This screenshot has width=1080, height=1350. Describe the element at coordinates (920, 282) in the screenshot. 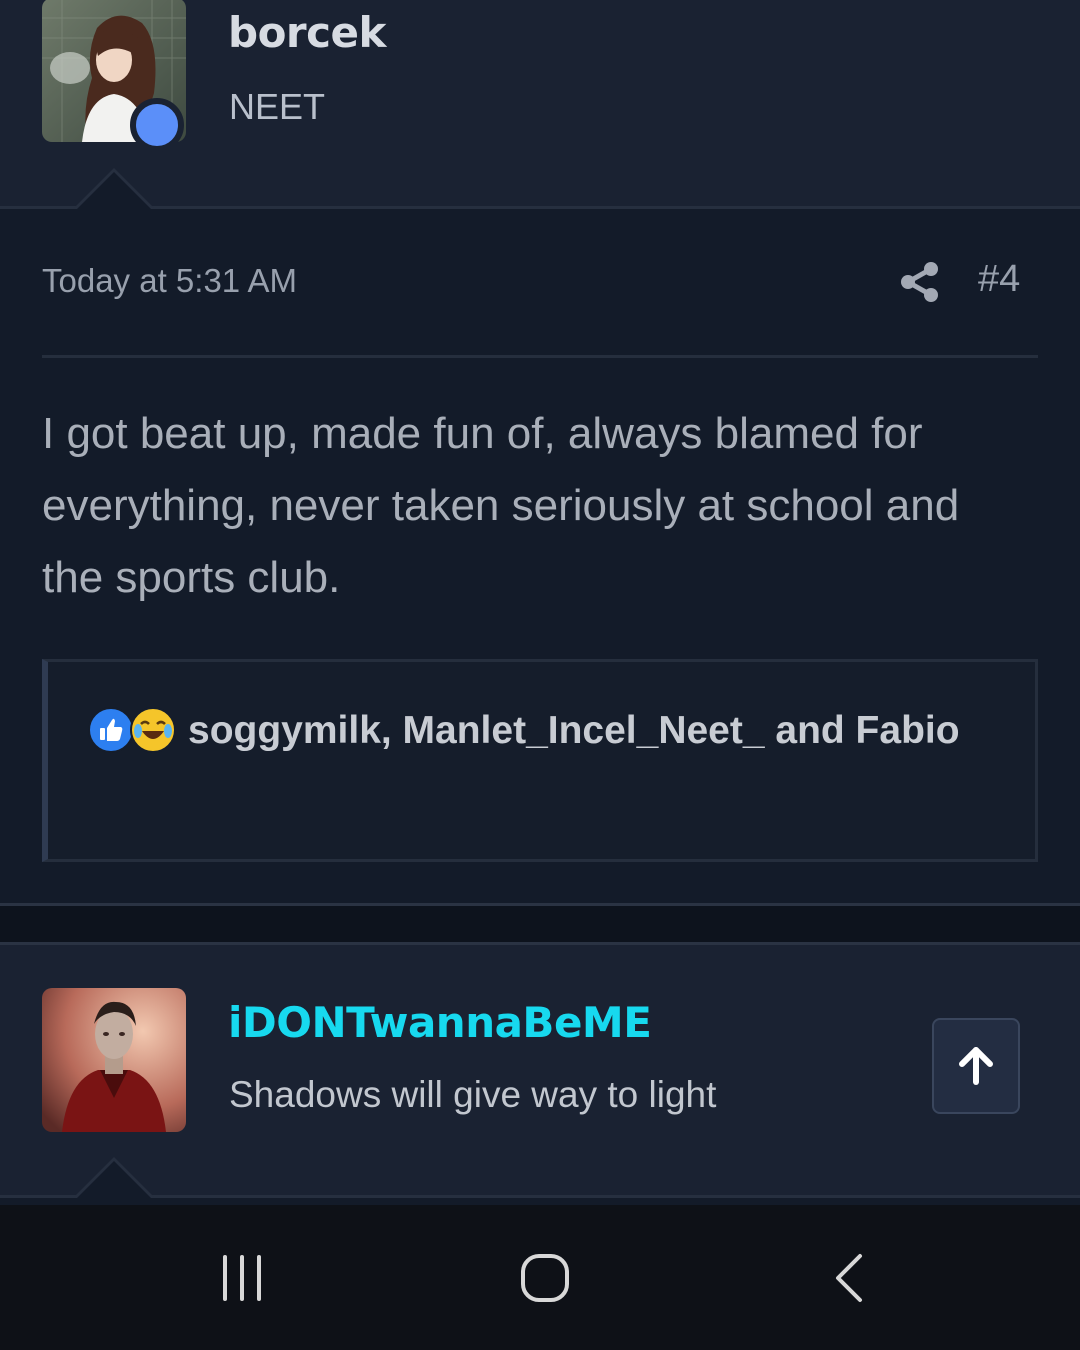

I see `share-icon` at that location.